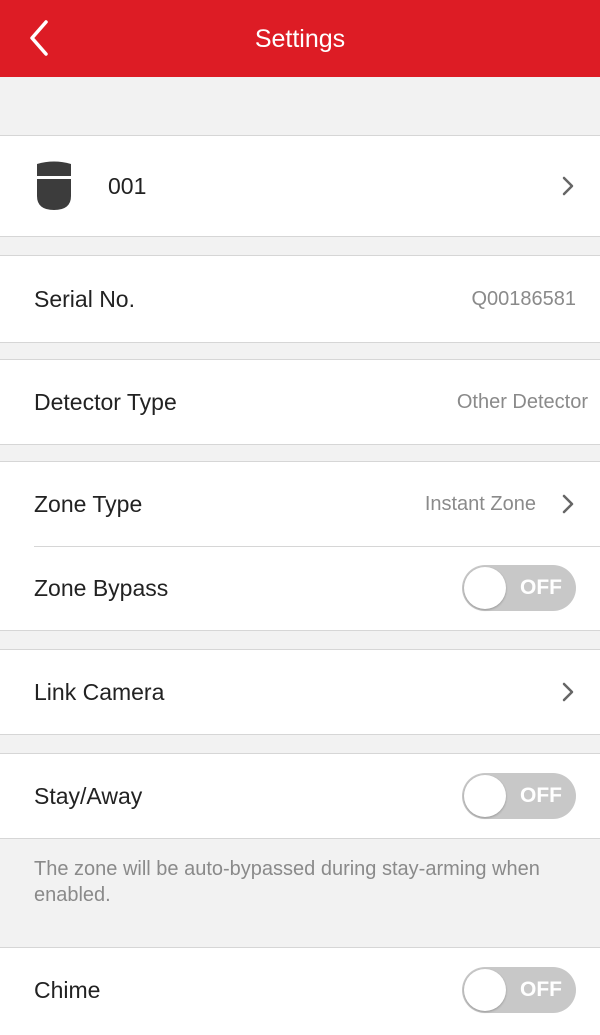 The image size is (600, 1035). I want to click on app-header: Settings, so click(300, 38).